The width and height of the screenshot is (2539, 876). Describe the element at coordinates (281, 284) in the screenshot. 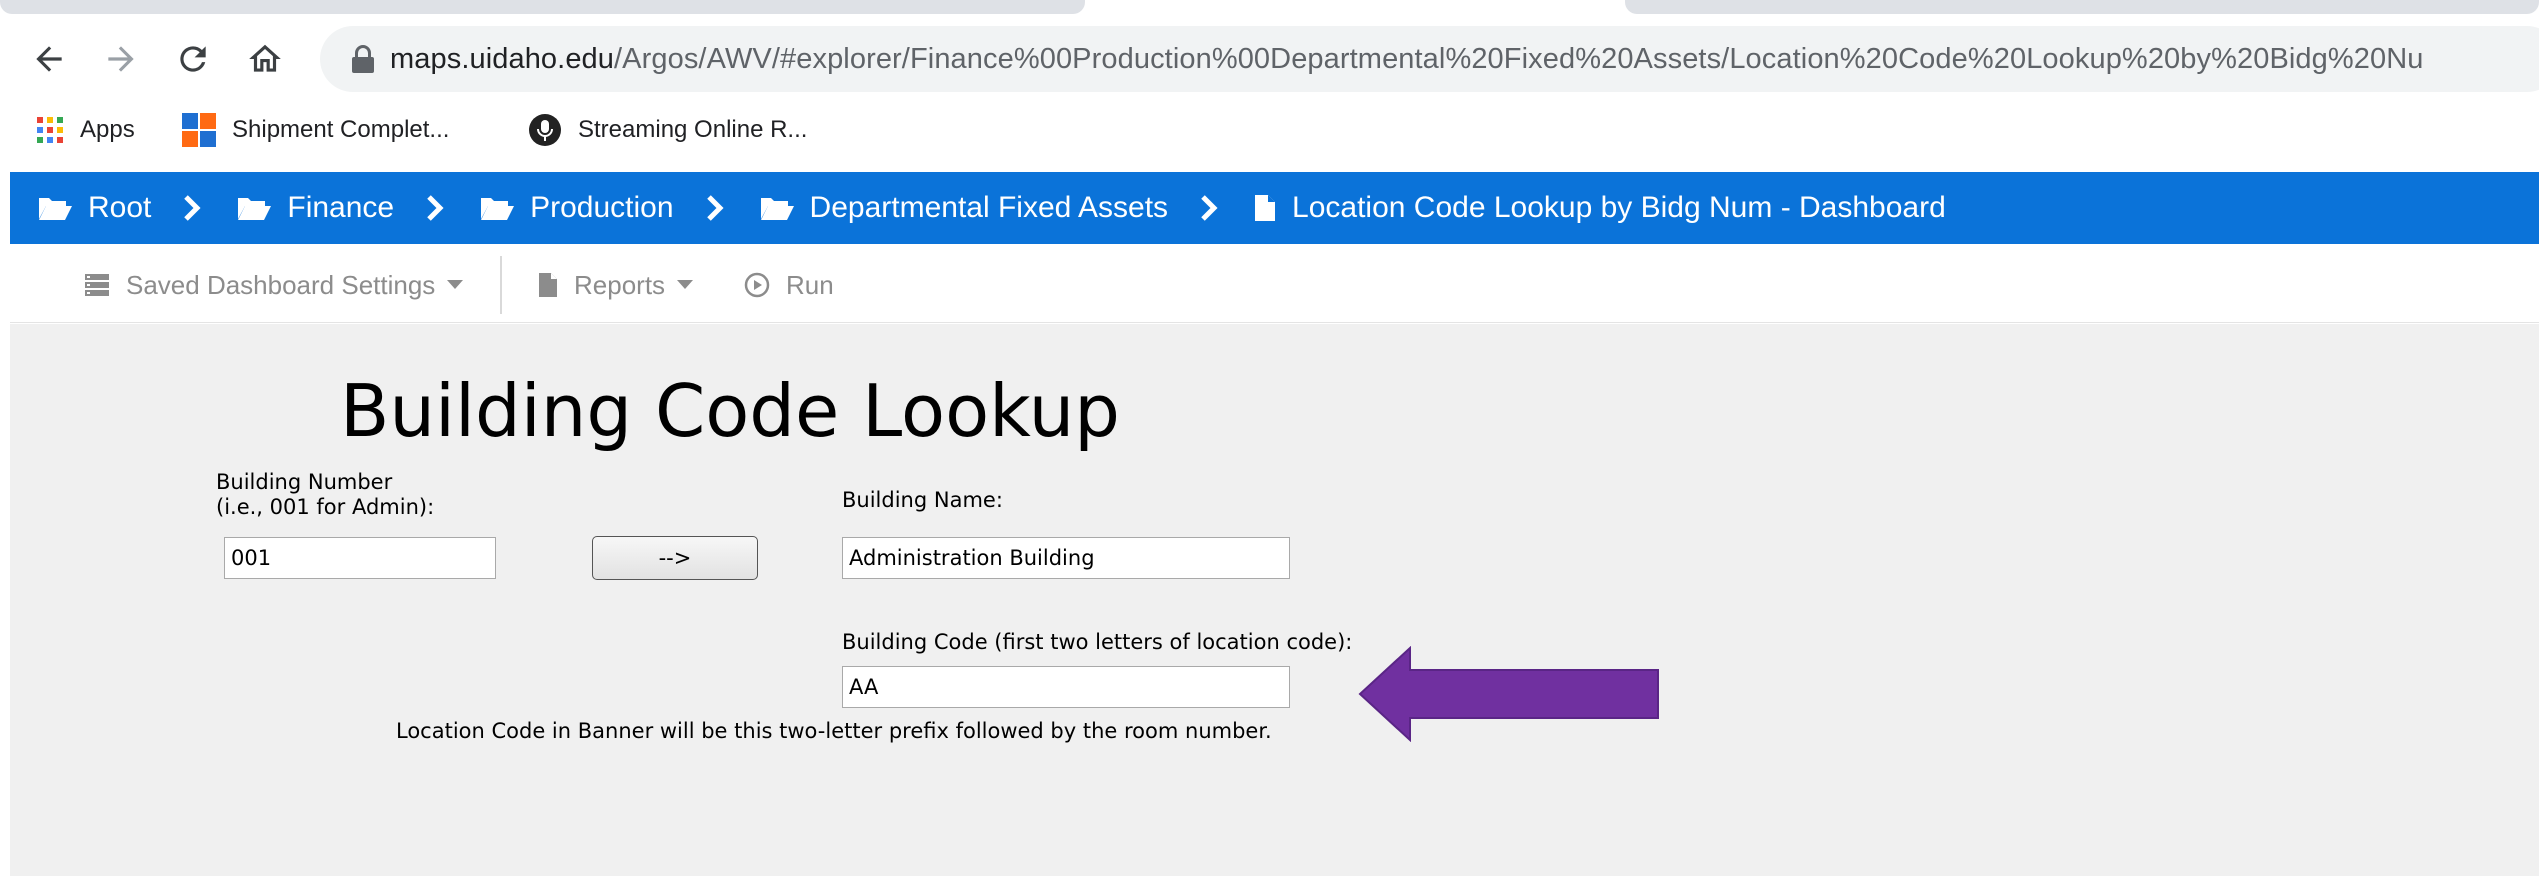

I see `saved-dashboard-settings-label: Saved Dashboard Settings` at that location.